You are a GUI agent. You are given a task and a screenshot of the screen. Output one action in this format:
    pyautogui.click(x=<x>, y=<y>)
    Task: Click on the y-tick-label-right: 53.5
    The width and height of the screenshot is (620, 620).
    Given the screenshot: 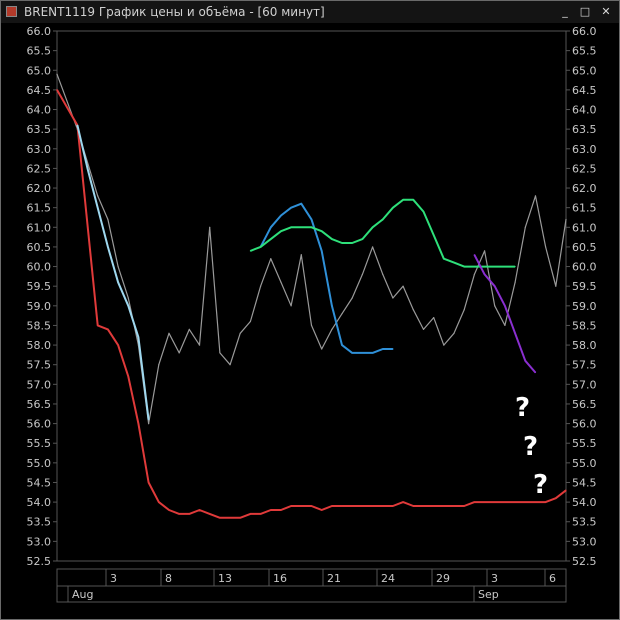 What is the action you would take?
    pyautogui.click(x=584, y=522)
    